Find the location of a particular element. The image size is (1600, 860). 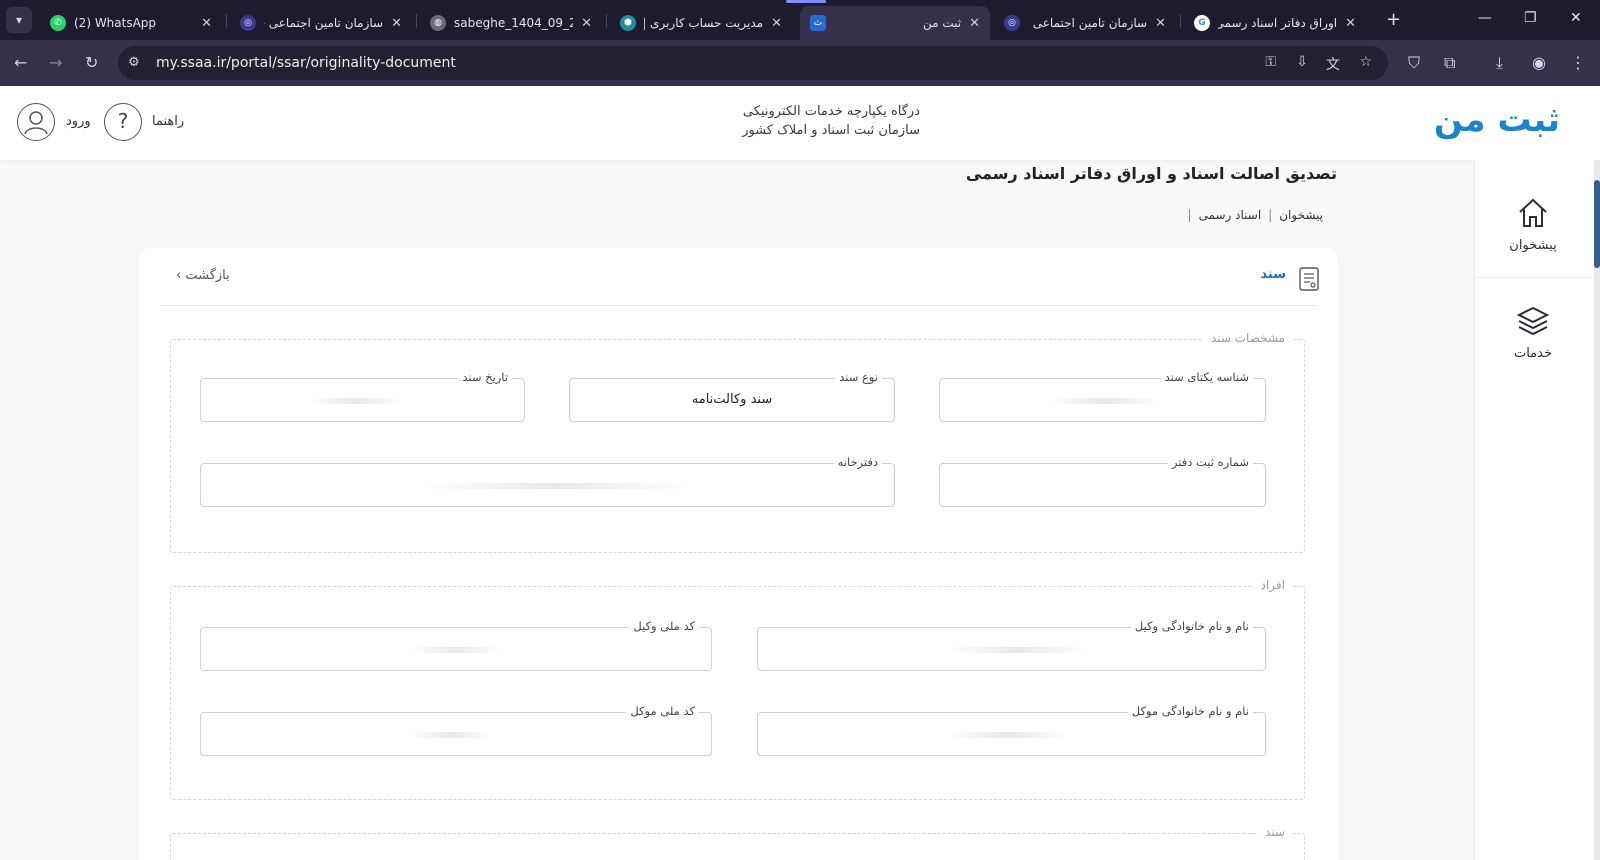

sidebar-item-services: خدمات is located at coordinates (1533, 332).